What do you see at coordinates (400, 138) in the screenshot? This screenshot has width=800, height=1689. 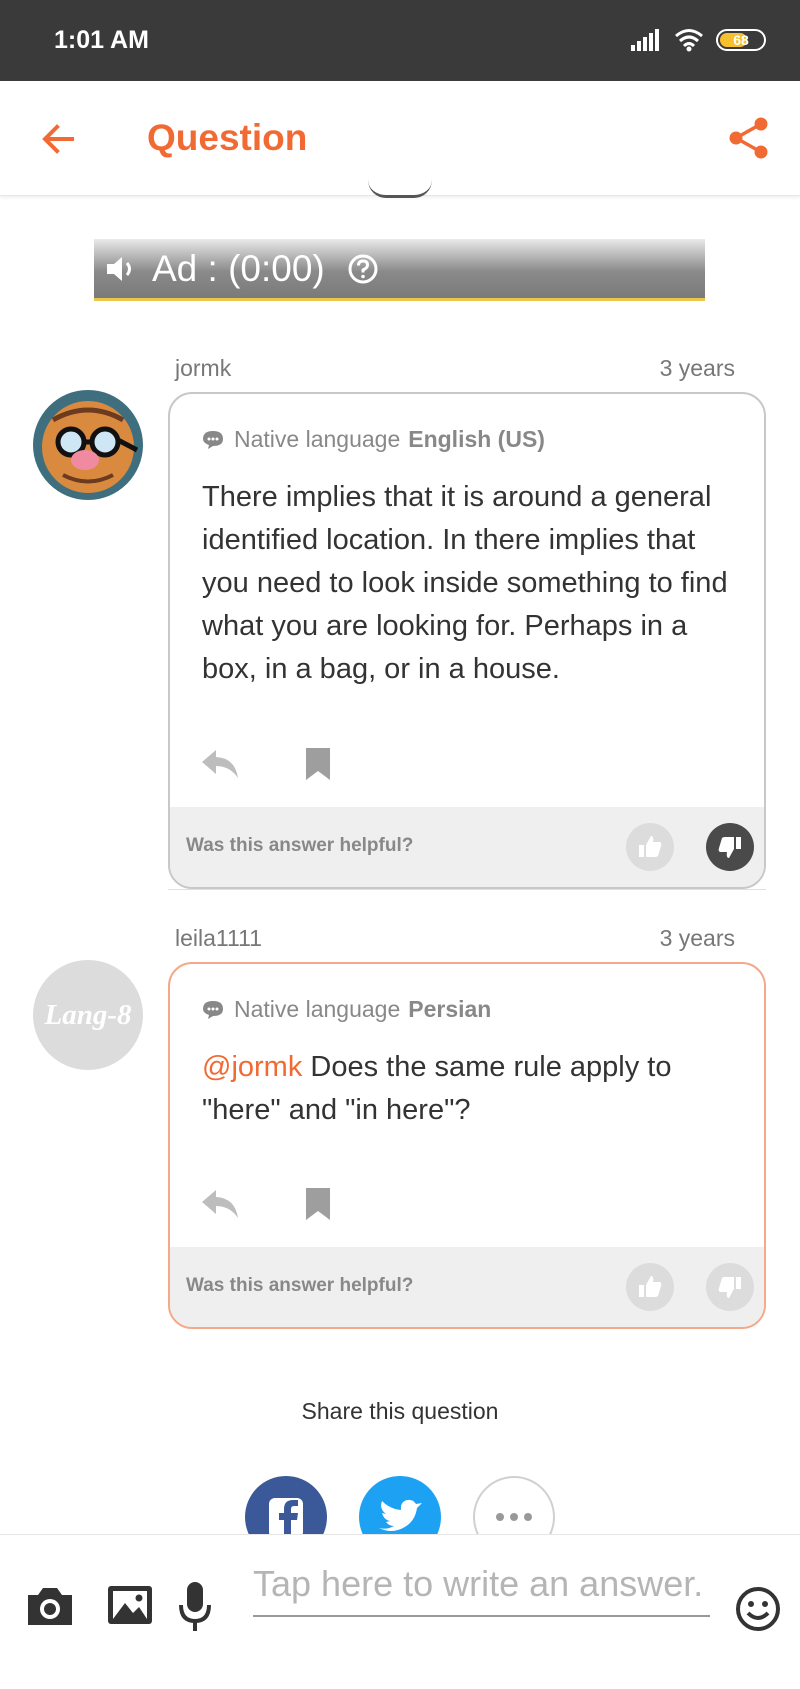 I see `app-bar: Question` at bounding box center [400, 138].